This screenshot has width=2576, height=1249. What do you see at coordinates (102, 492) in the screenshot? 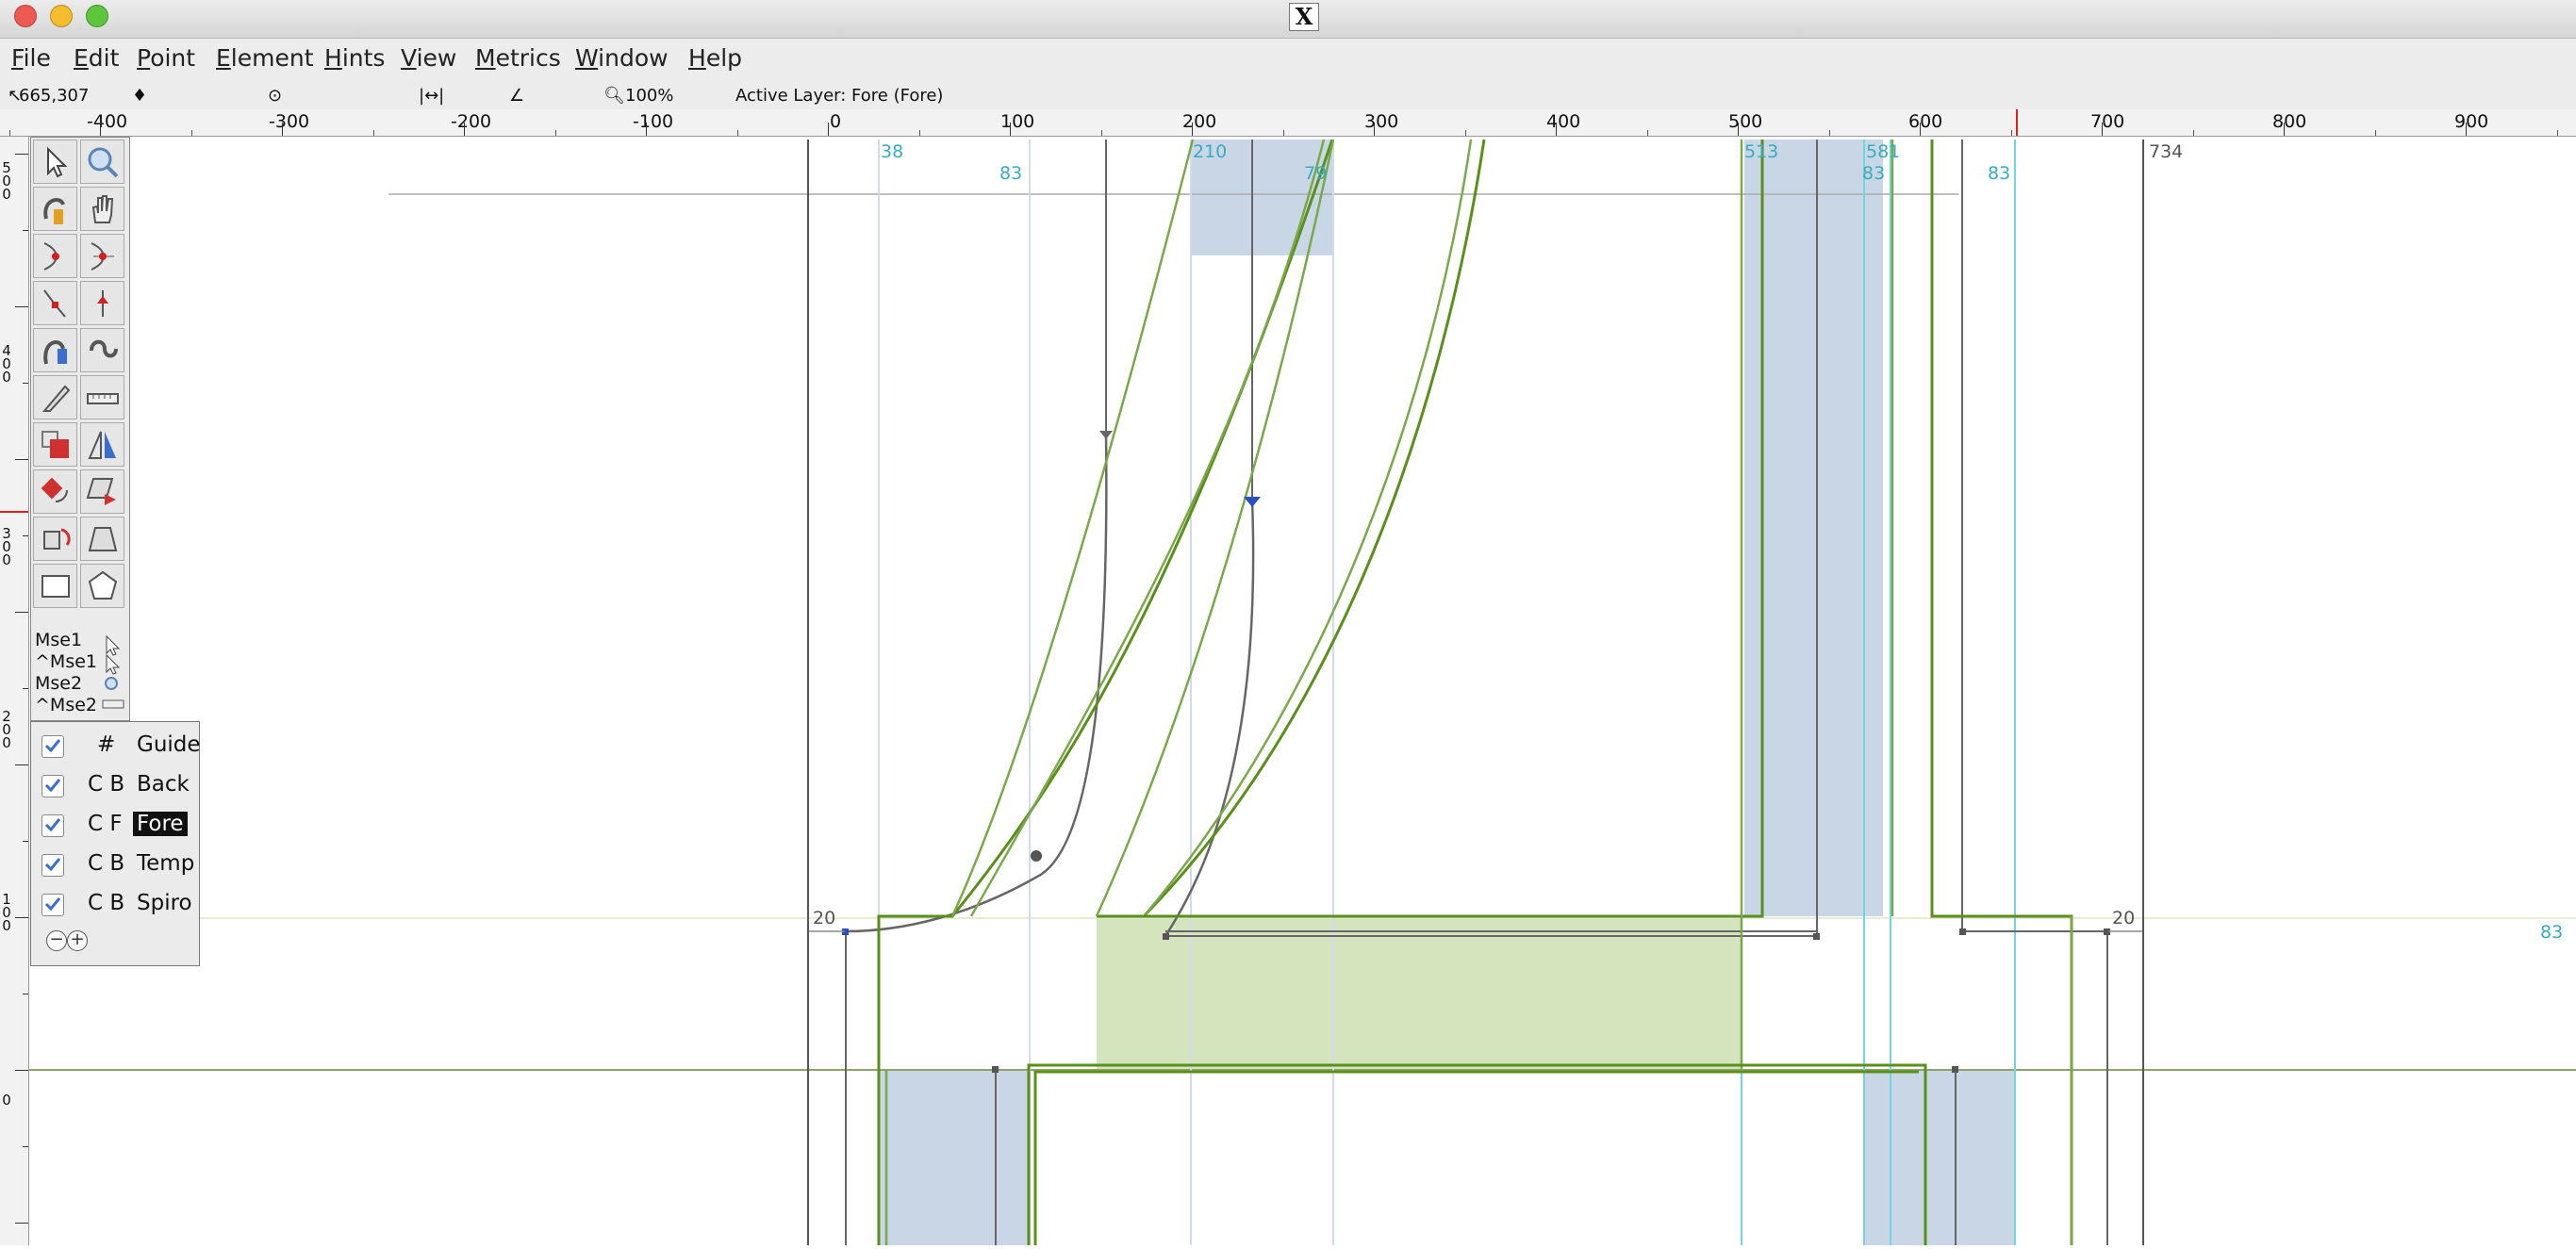
I see `skew-tool` at bounding box center [102, 492].